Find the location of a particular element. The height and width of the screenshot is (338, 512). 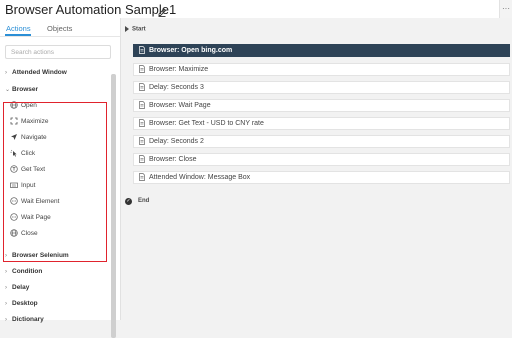

action-close: Close is located at coordinates (24, 234).